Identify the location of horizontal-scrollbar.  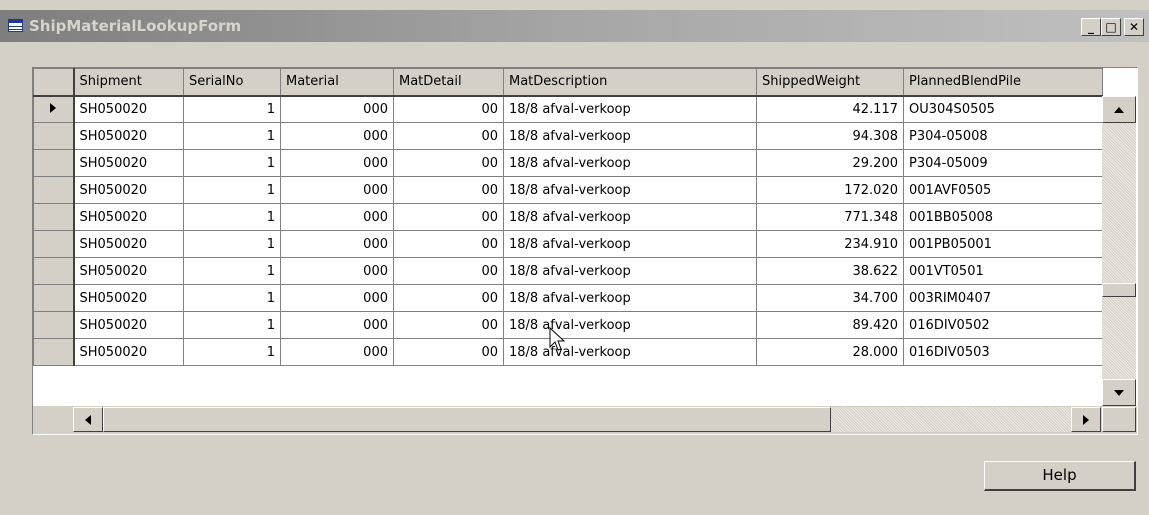
(587, 419).